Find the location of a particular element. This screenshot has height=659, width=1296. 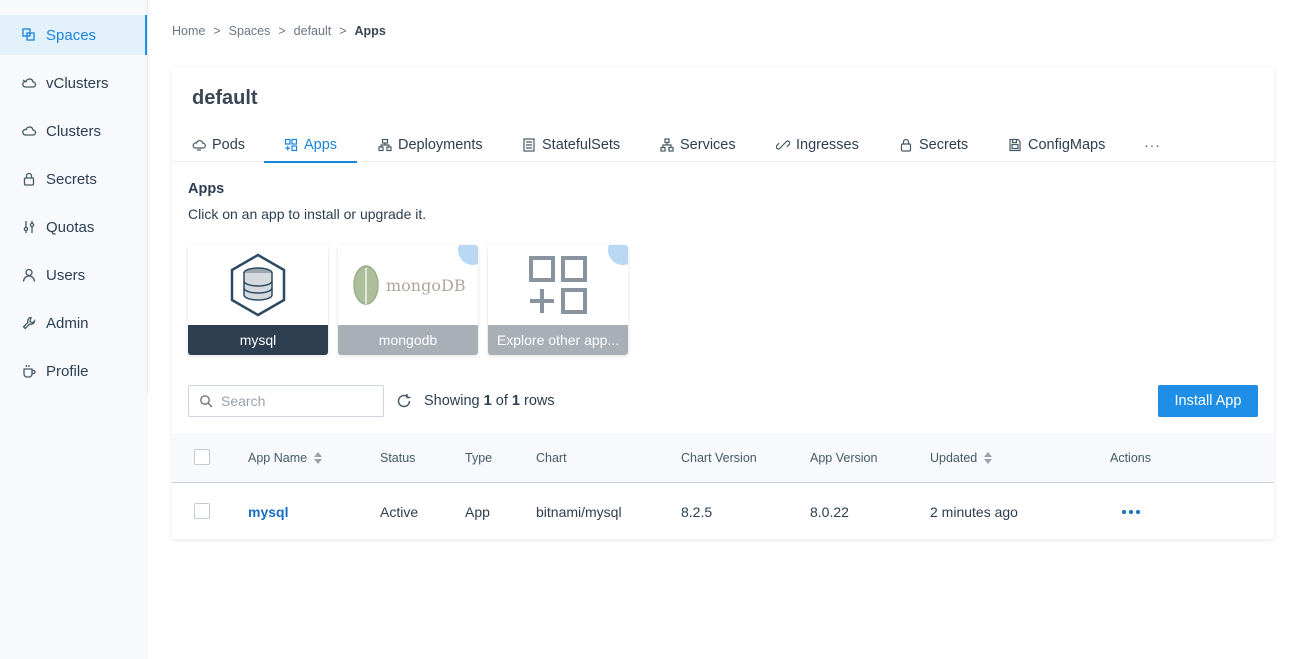

cloud-icon is located at coordinates (29, 83).